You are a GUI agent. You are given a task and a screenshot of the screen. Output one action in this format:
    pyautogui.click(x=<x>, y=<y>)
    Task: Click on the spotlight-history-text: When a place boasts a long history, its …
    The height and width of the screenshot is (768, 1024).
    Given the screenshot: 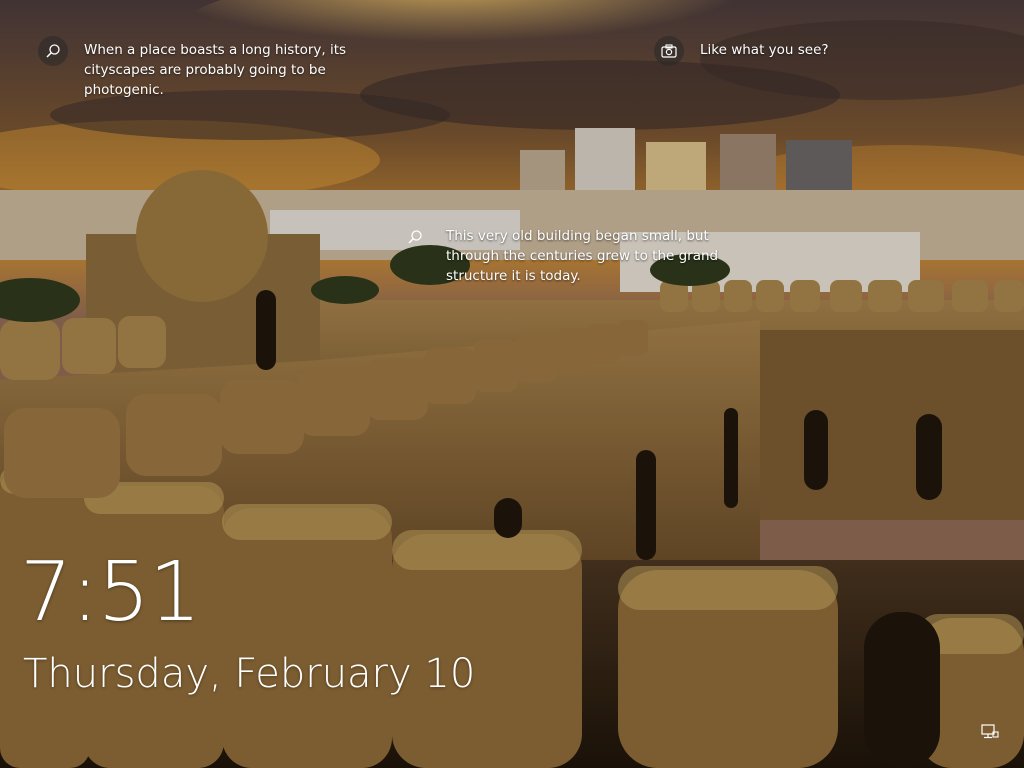 What is the action you would take?
    pyautogui.click(x=215, y=70)
    